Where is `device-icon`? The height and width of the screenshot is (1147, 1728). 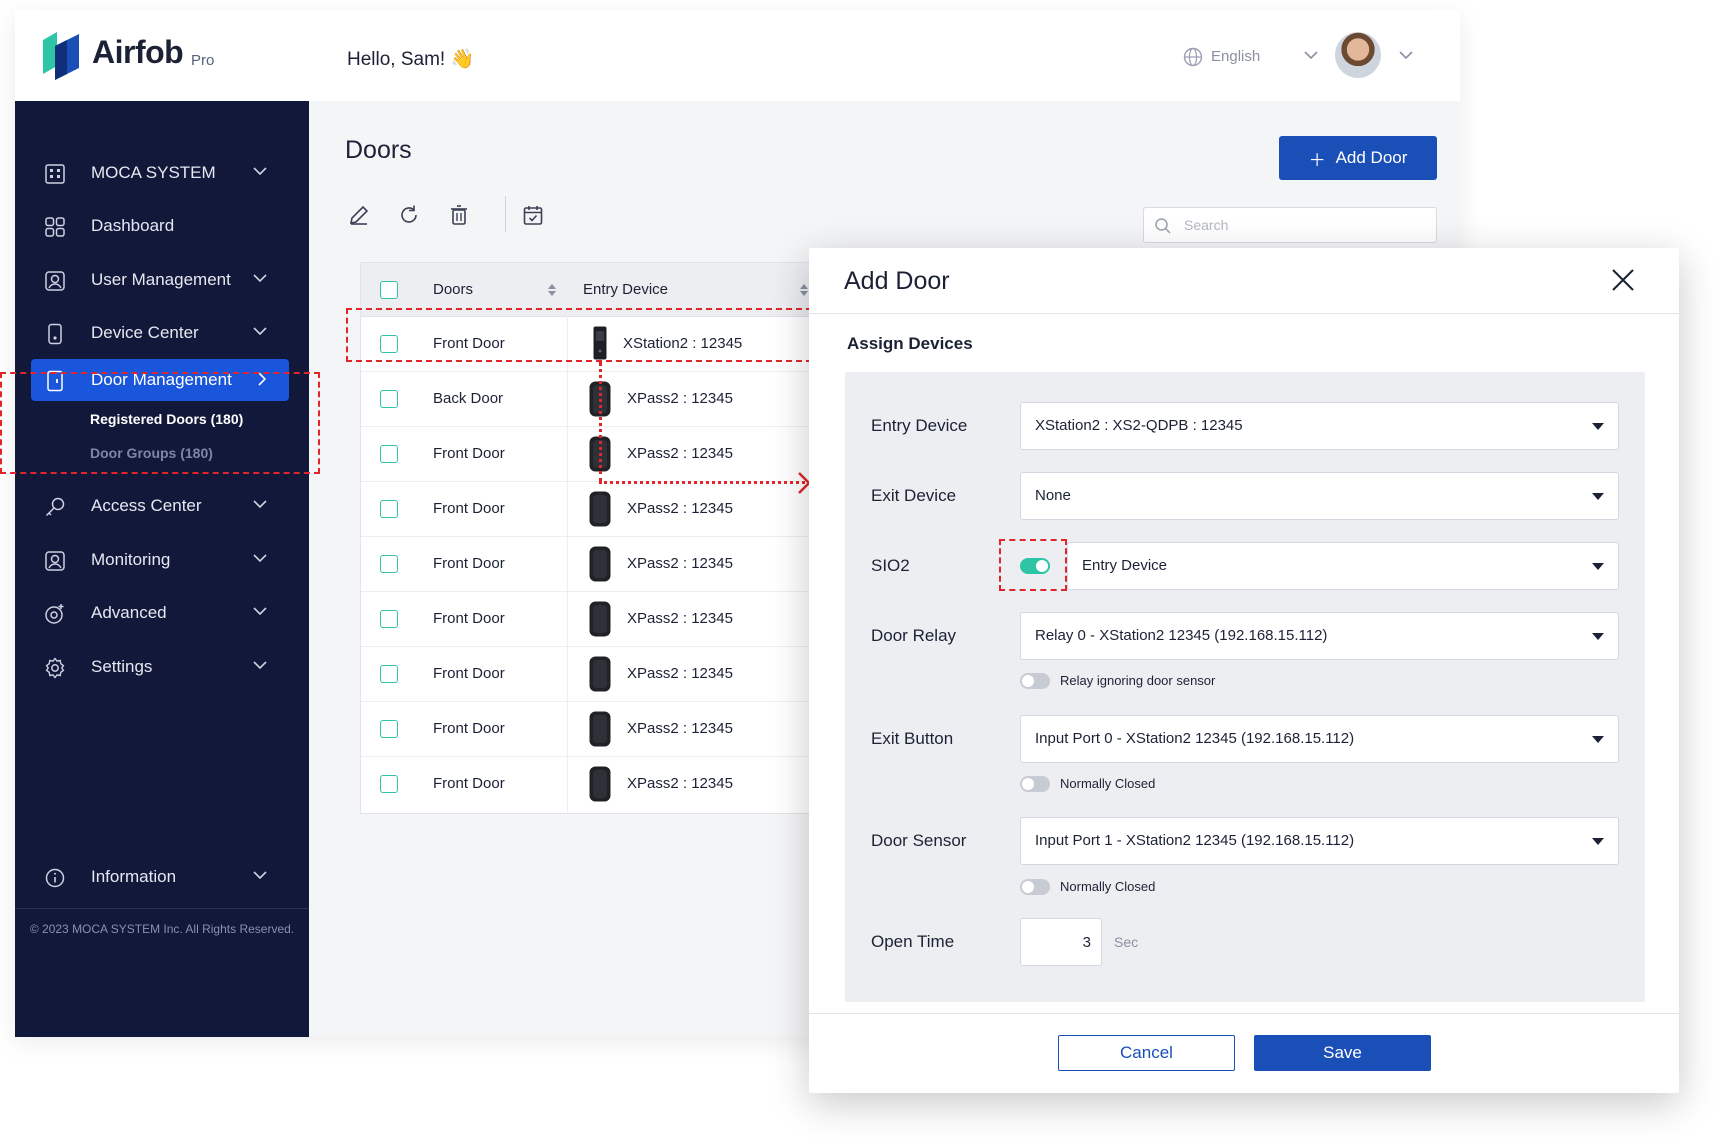
device-icon is located at coordinates (55, 334).